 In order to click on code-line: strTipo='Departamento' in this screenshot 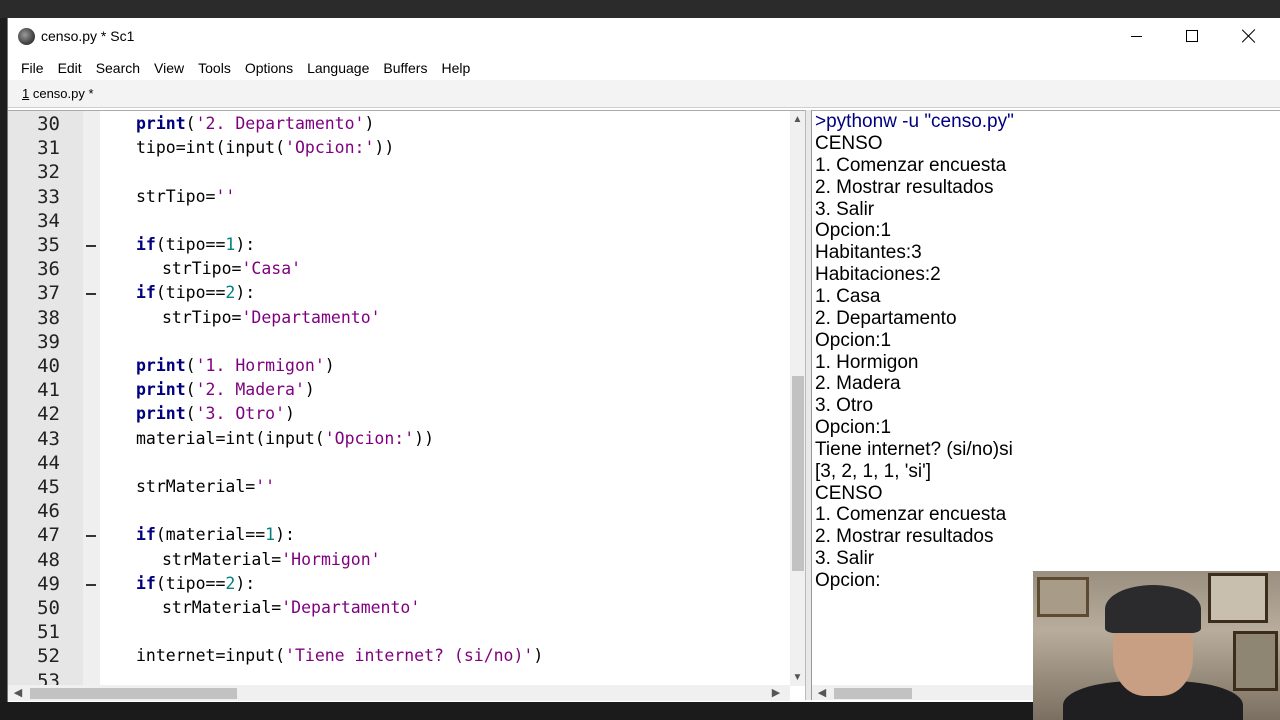, I will do `click(271, 318)`.